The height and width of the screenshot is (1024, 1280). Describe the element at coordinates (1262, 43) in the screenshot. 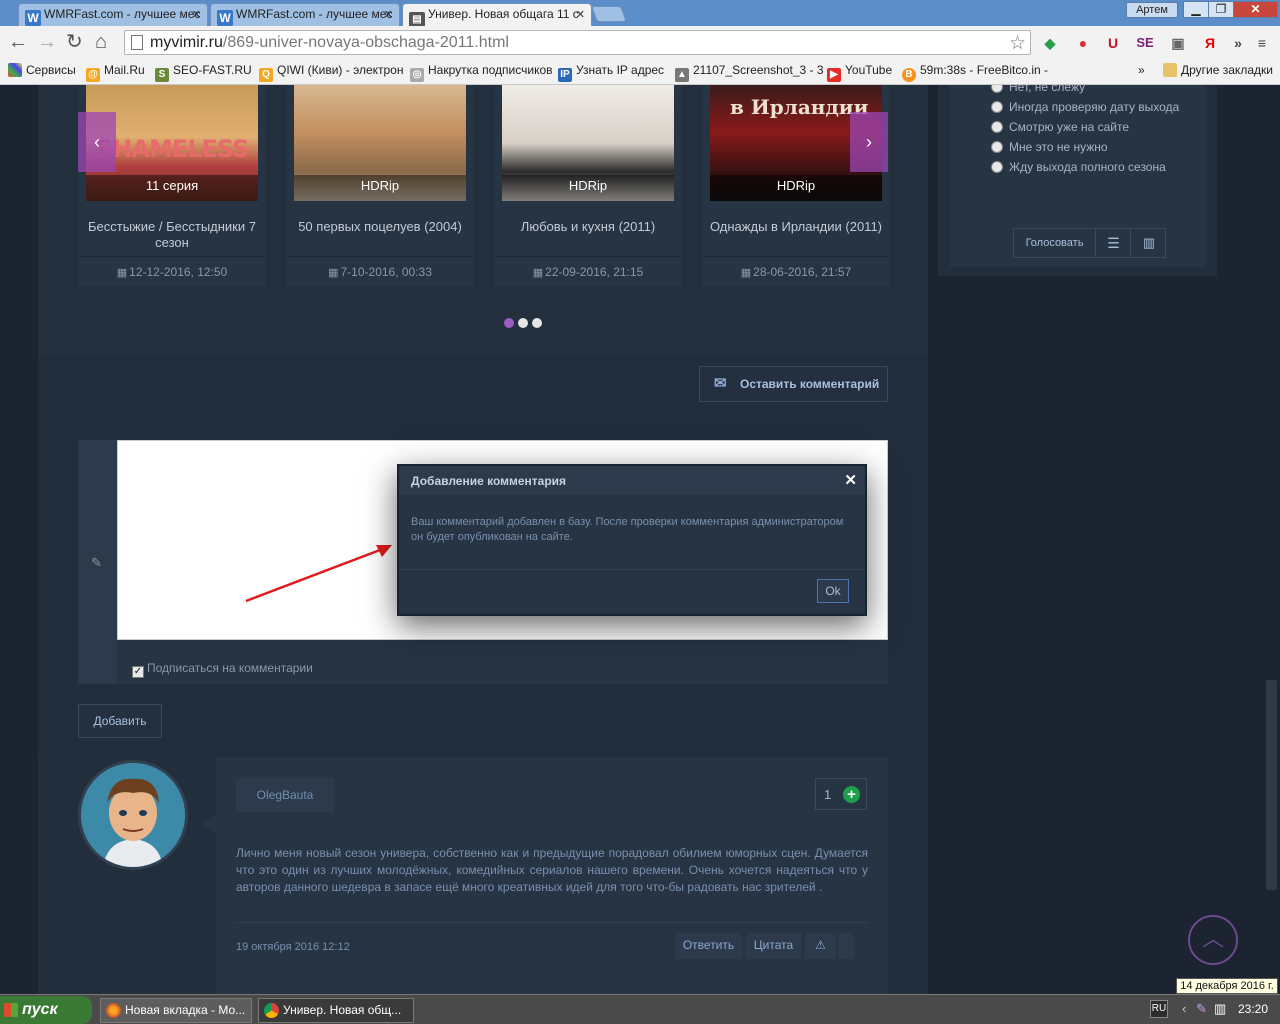

I see `menu-icon: ≡` at that location.